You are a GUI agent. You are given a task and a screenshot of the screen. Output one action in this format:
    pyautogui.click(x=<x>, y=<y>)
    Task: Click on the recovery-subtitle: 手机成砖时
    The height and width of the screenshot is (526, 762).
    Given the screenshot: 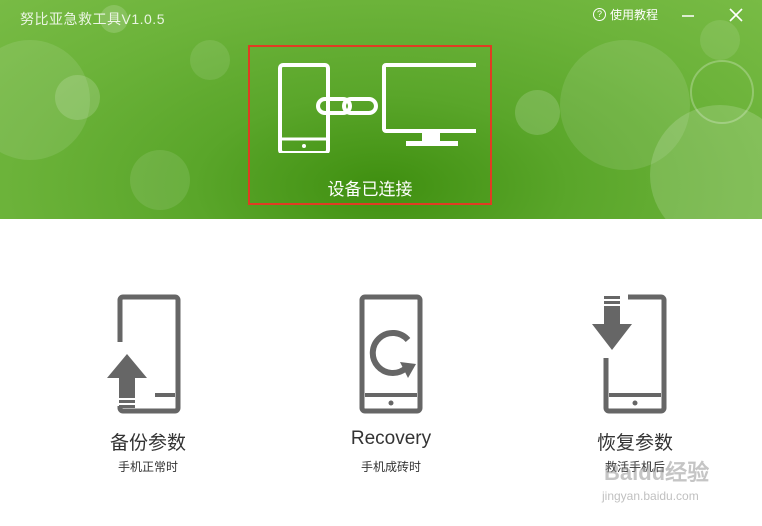 What is the action you would take?
    pyautogui.click(x=390, y=467)
    